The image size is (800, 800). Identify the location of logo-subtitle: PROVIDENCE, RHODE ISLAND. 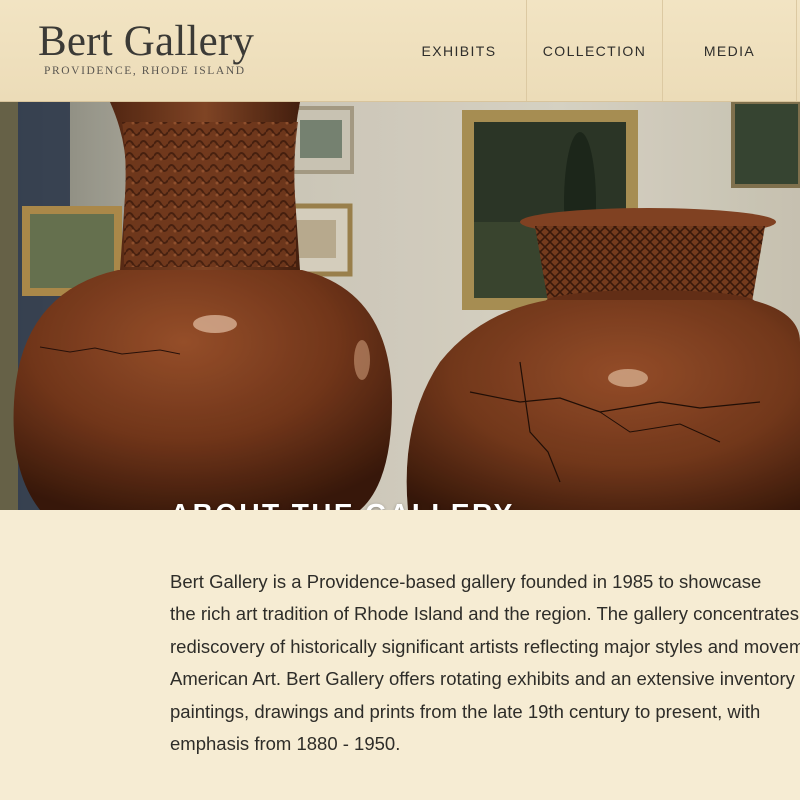
(145, 71).